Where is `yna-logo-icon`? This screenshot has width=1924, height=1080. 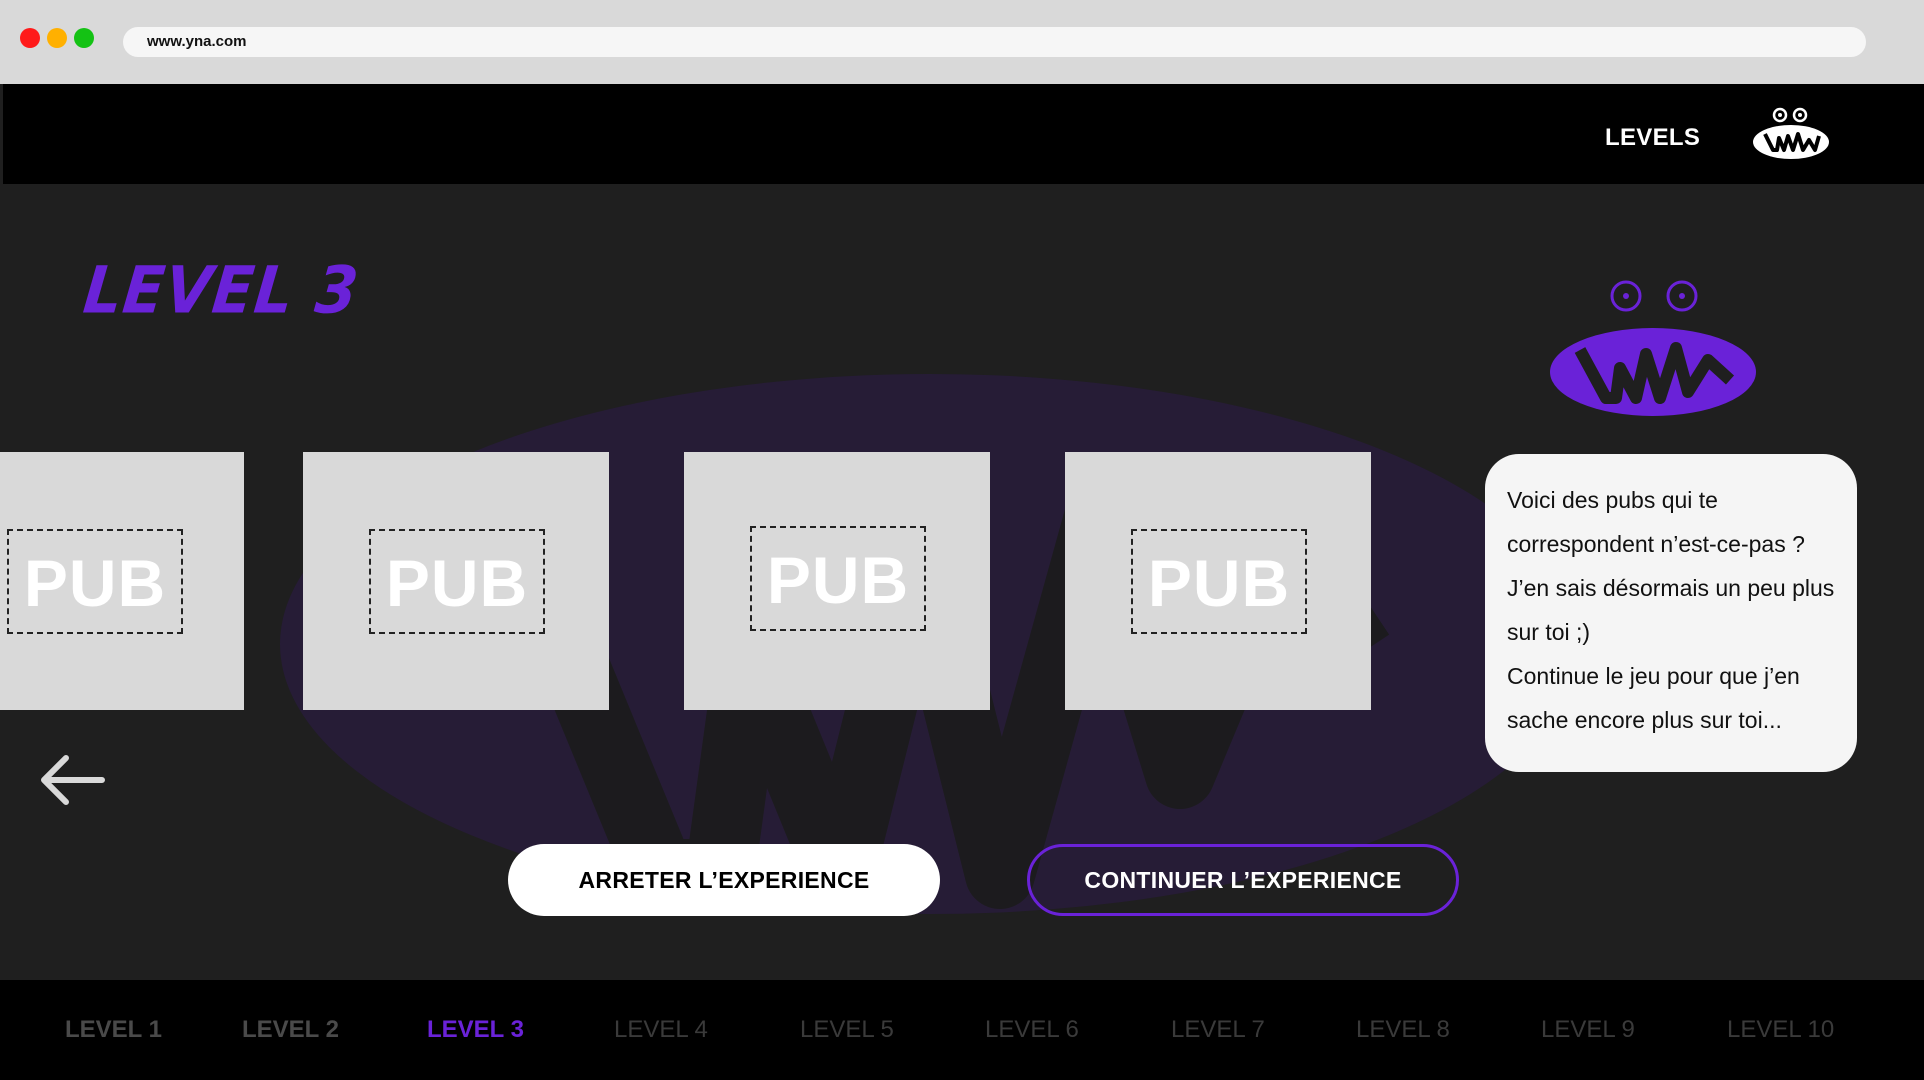
yna-logo-icon is located at coordinates (1791, 134).